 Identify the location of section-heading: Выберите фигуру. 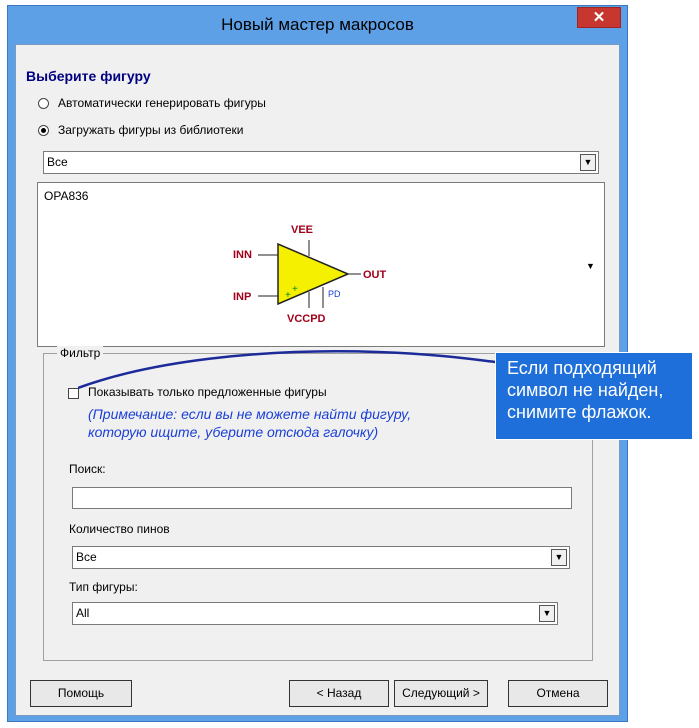
(88, 76).